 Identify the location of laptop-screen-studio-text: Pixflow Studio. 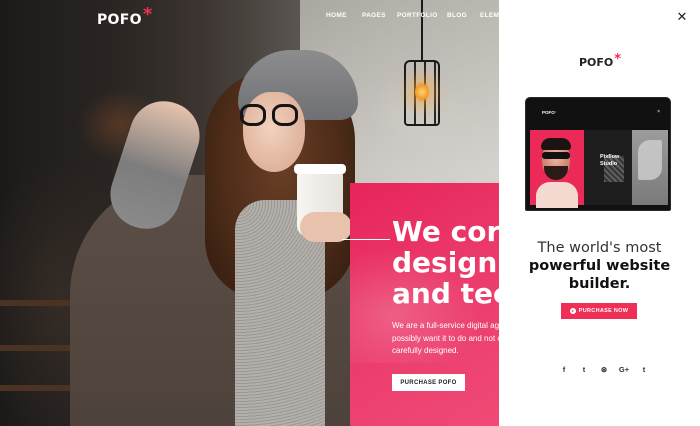
(610, 160).